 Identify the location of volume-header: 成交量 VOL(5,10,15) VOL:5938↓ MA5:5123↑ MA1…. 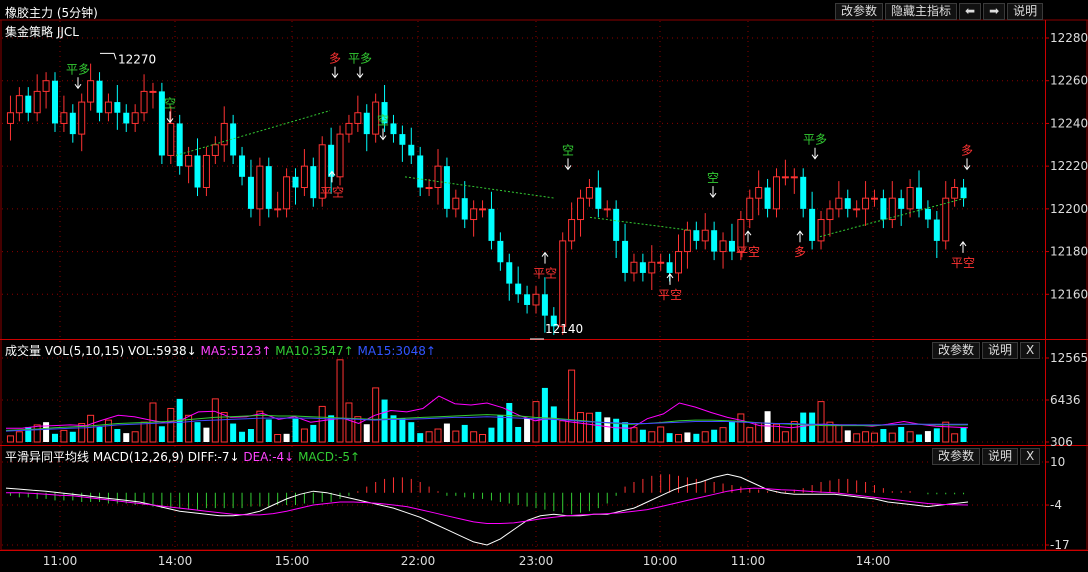
(220, 350).